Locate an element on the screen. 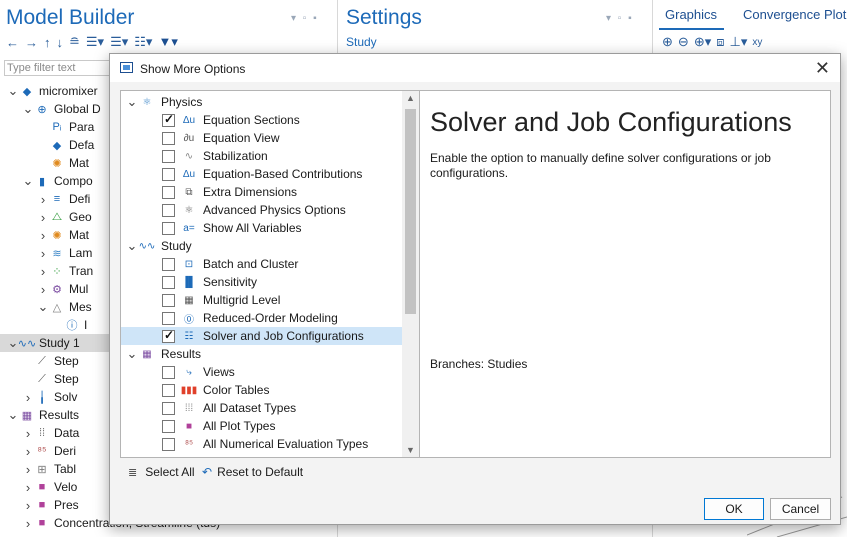 Image resolution: width=847 pixels, height=537 pixels. scroll-up-icon: ▲ is located at coordinates (410, 98).